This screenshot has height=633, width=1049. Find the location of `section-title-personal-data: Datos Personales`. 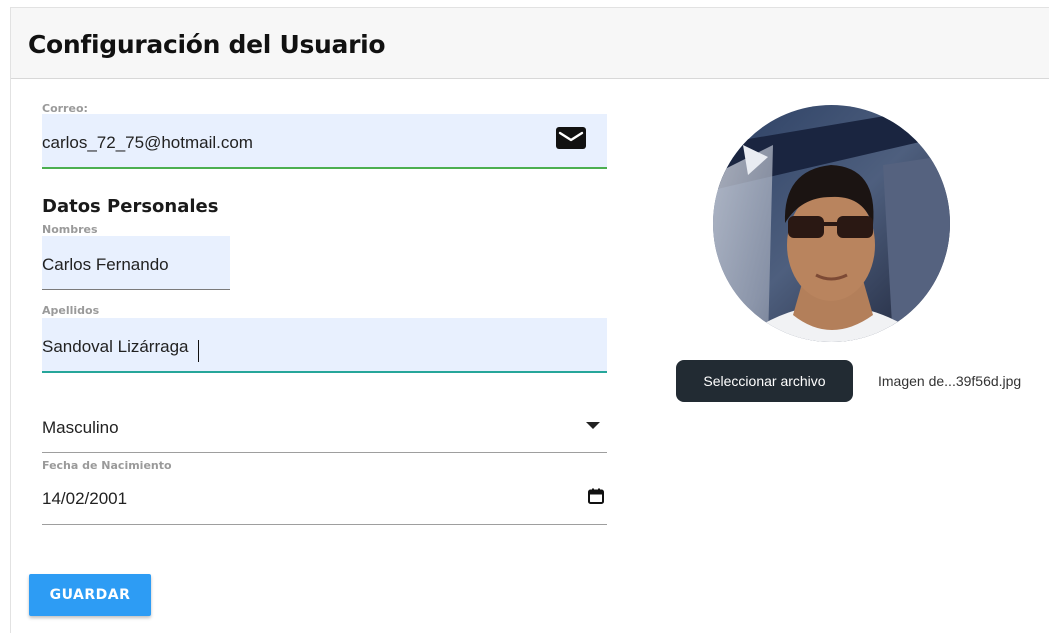

section-title-personal-data: Datos Personales is located at coordinates (130, 206).